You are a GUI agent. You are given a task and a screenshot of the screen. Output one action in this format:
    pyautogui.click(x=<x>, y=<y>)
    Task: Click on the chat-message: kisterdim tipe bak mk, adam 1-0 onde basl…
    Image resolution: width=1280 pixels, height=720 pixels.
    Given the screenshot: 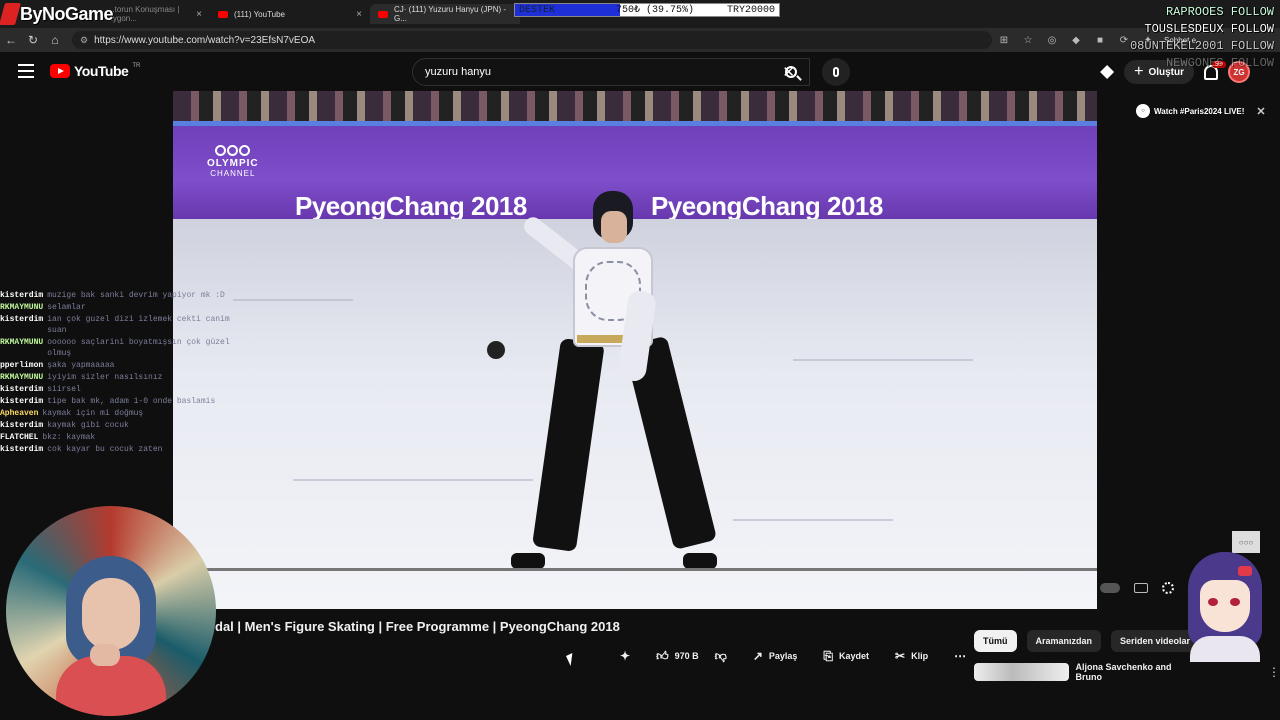 What is the action you would take?
    pyautogui.click(x=115, y=401)
    